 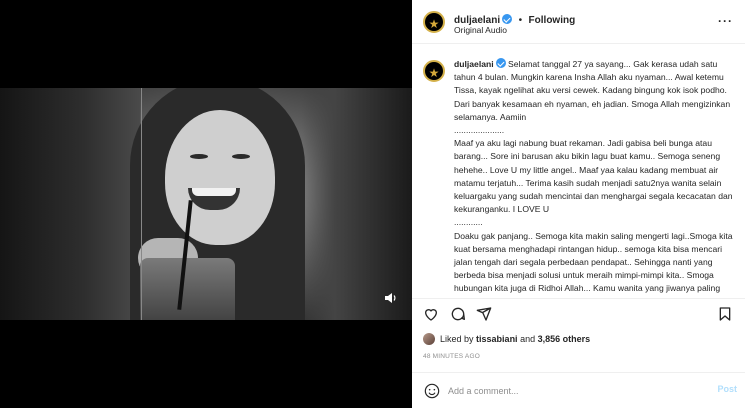 What do you see at coordinates (497, 339) in the screenshot?
I see `liker-username-link: tissabiani` at bounding box center [497, 339].